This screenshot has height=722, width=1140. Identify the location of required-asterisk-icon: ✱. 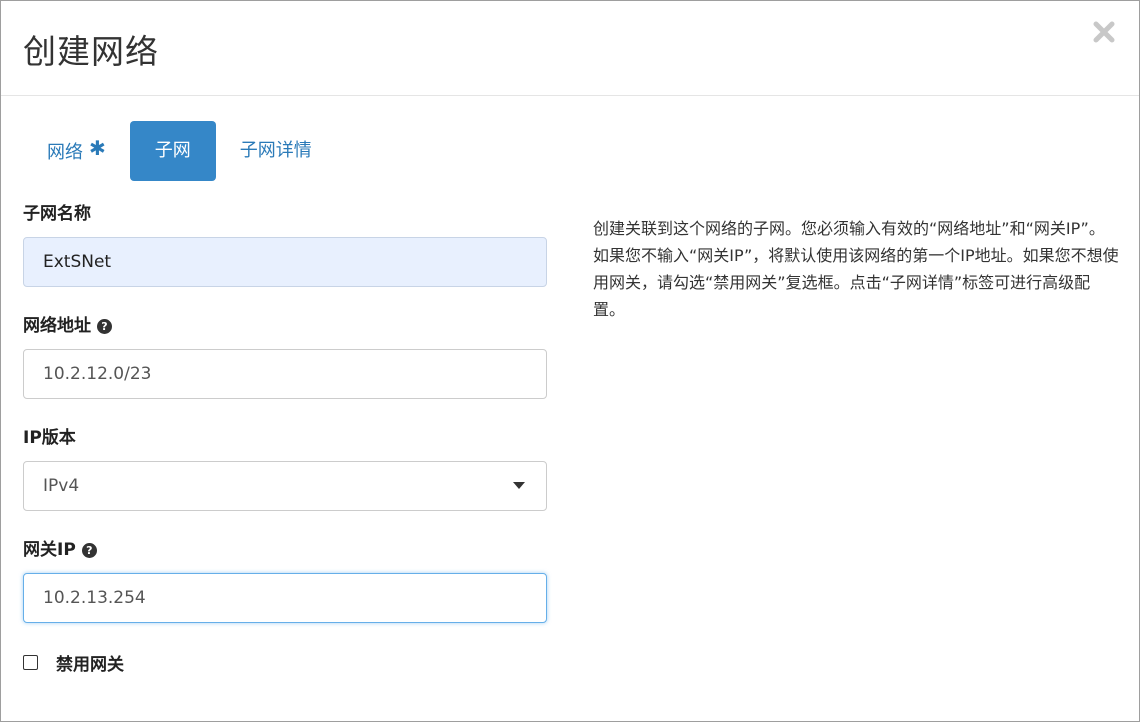
(97, 148).